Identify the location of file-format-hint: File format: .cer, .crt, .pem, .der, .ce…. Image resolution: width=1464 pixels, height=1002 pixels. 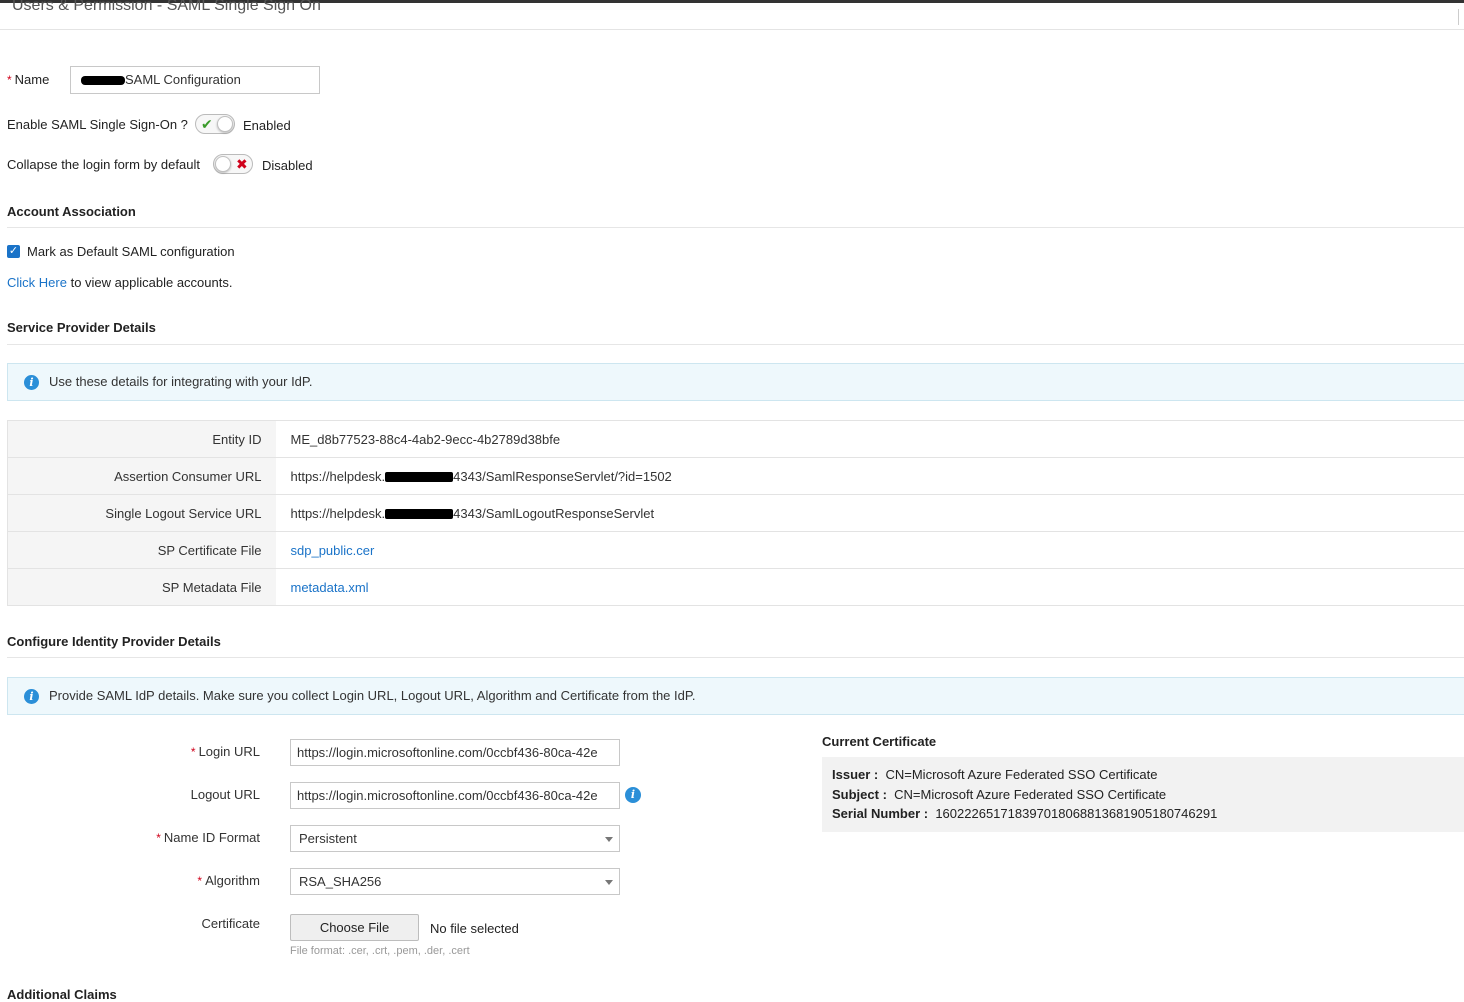
(380, 951).